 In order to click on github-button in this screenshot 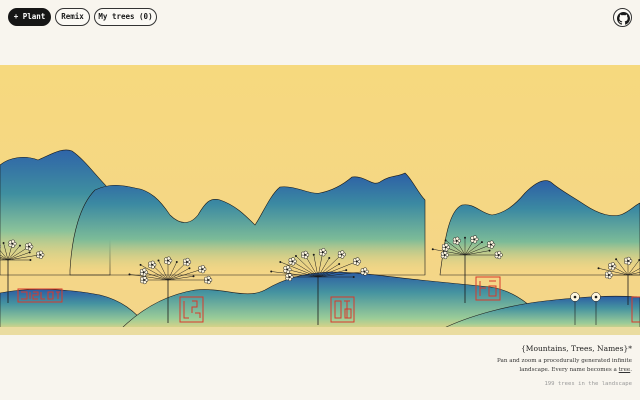, I will do `click(622, 17)`.